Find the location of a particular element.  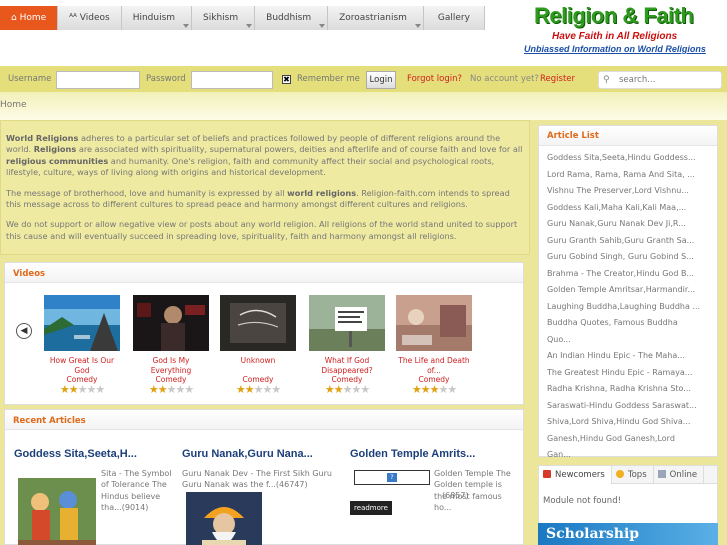

carousel-prev-button: ◀ is located at coordinates (24, 331).